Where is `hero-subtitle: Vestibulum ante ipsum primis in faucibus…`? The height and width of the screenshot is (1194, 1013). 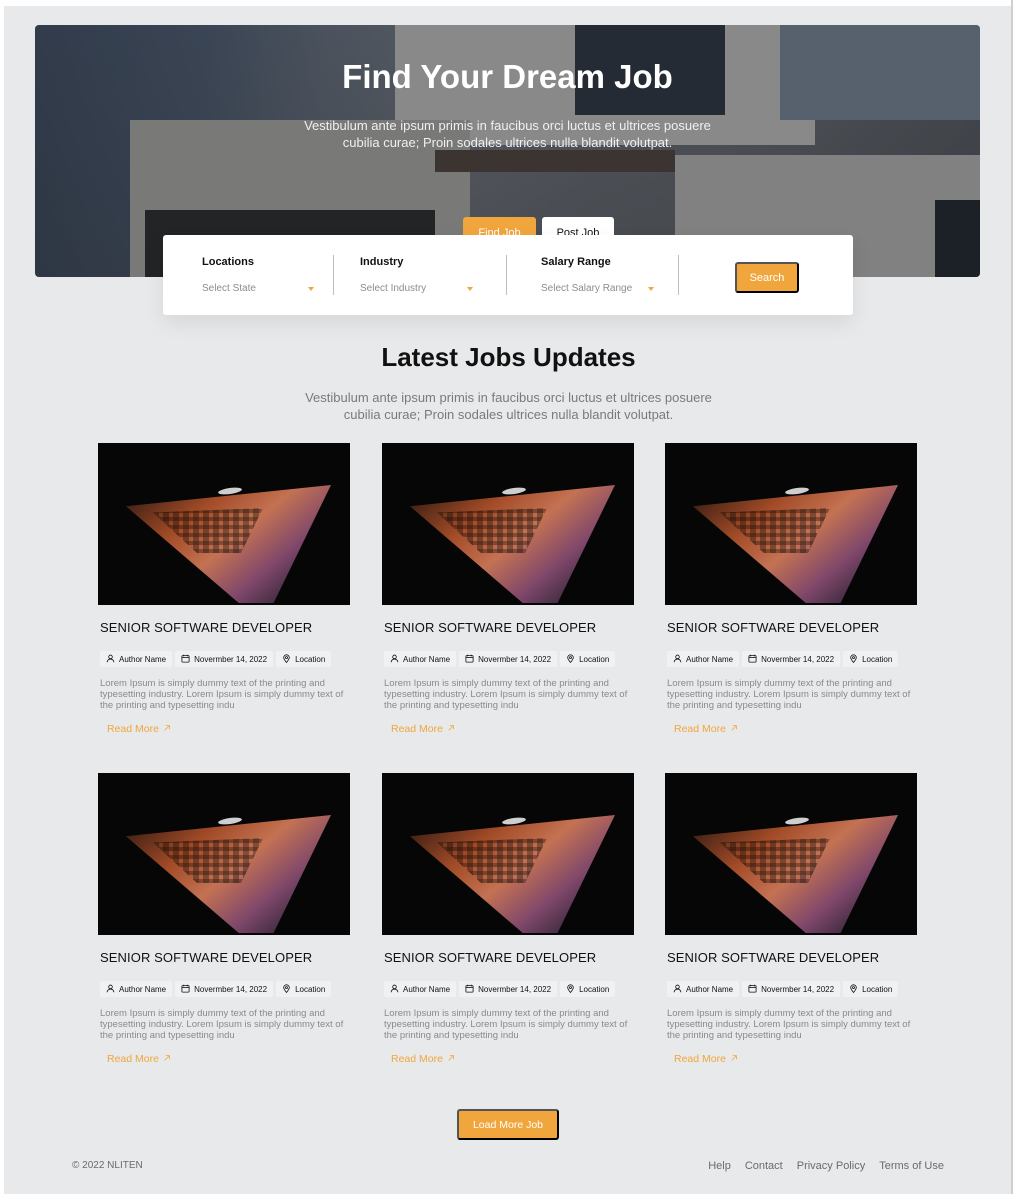 hero-subtitle: Vestibulum ante ipsum primis in faucibus… is located at coordinates (507, 134).